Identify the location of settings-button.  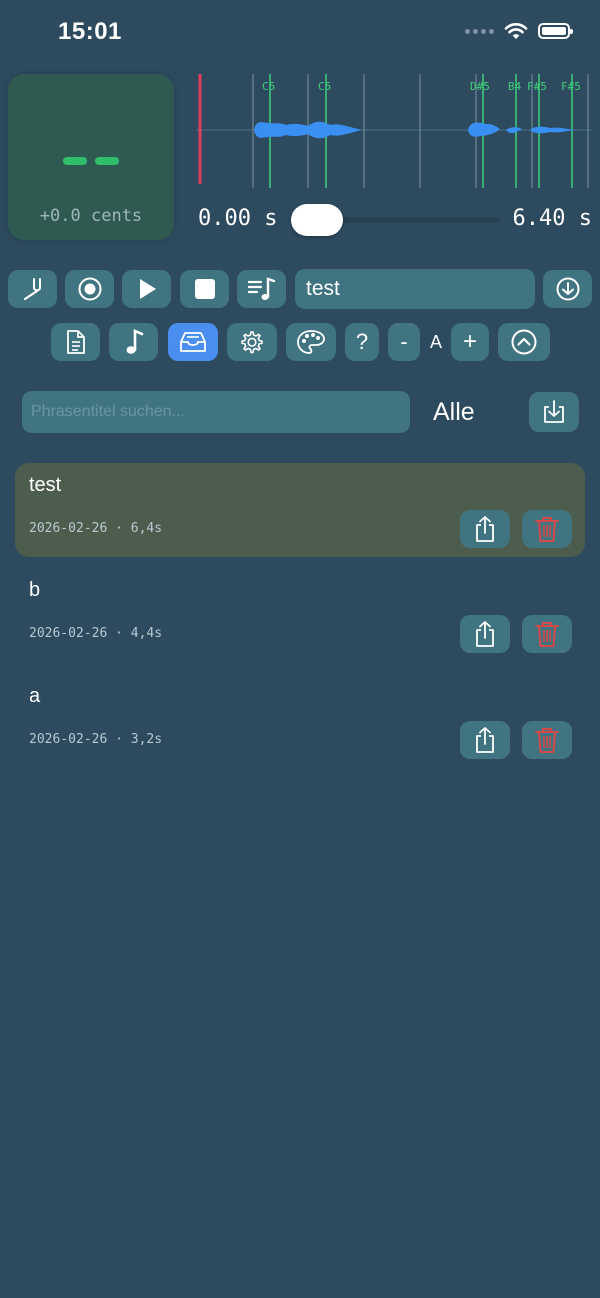
(252, 342).